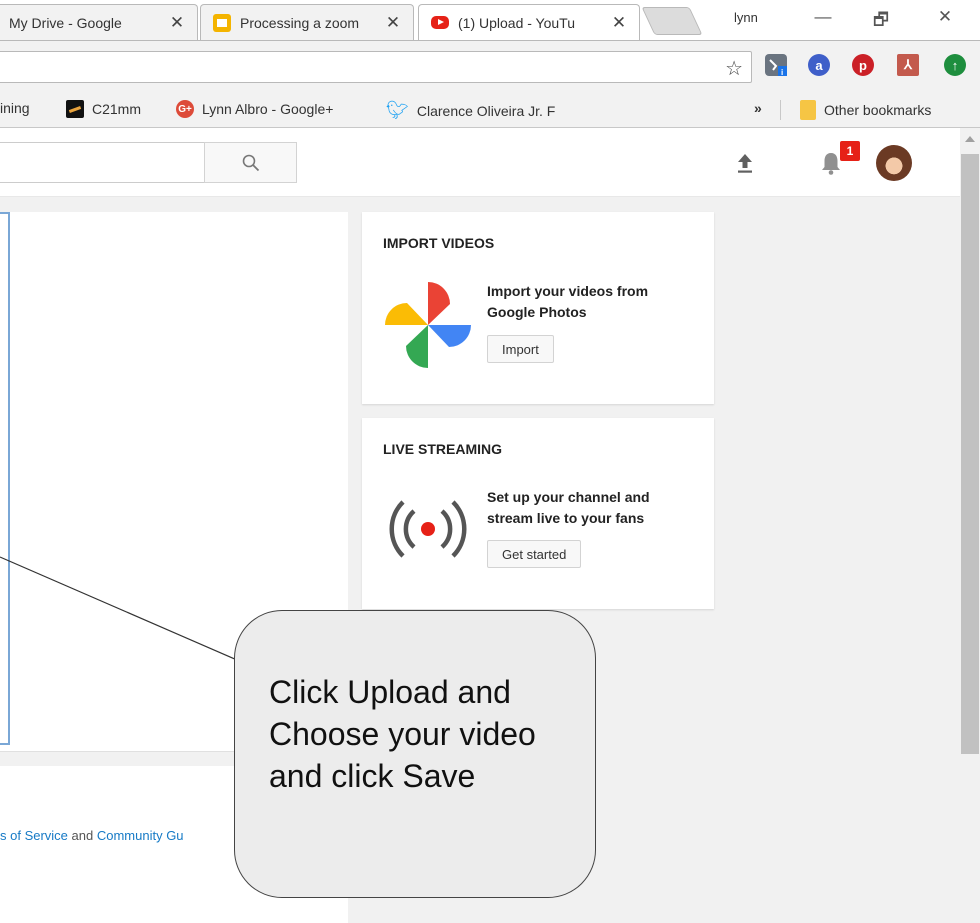 Image resolution: width=980 pixels, height=923 pixels. What do you see at coordinates (443, 449) in the screenshot?
I see `card-title: LIVE STREAMING` at bounding box center [443, 449].